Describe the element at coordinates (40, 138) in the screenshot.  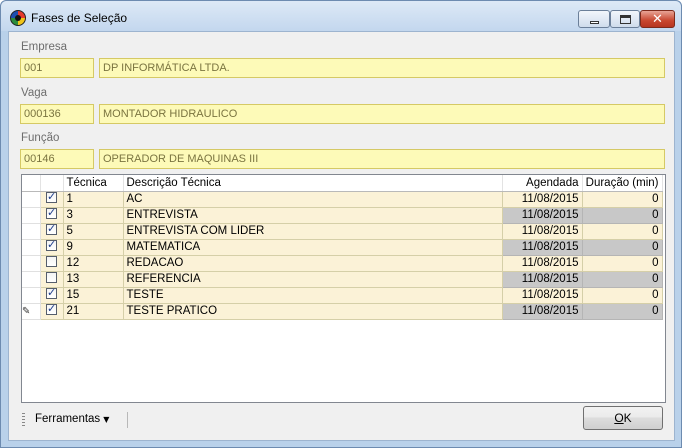
I see `funcao-label: Função` at that location.